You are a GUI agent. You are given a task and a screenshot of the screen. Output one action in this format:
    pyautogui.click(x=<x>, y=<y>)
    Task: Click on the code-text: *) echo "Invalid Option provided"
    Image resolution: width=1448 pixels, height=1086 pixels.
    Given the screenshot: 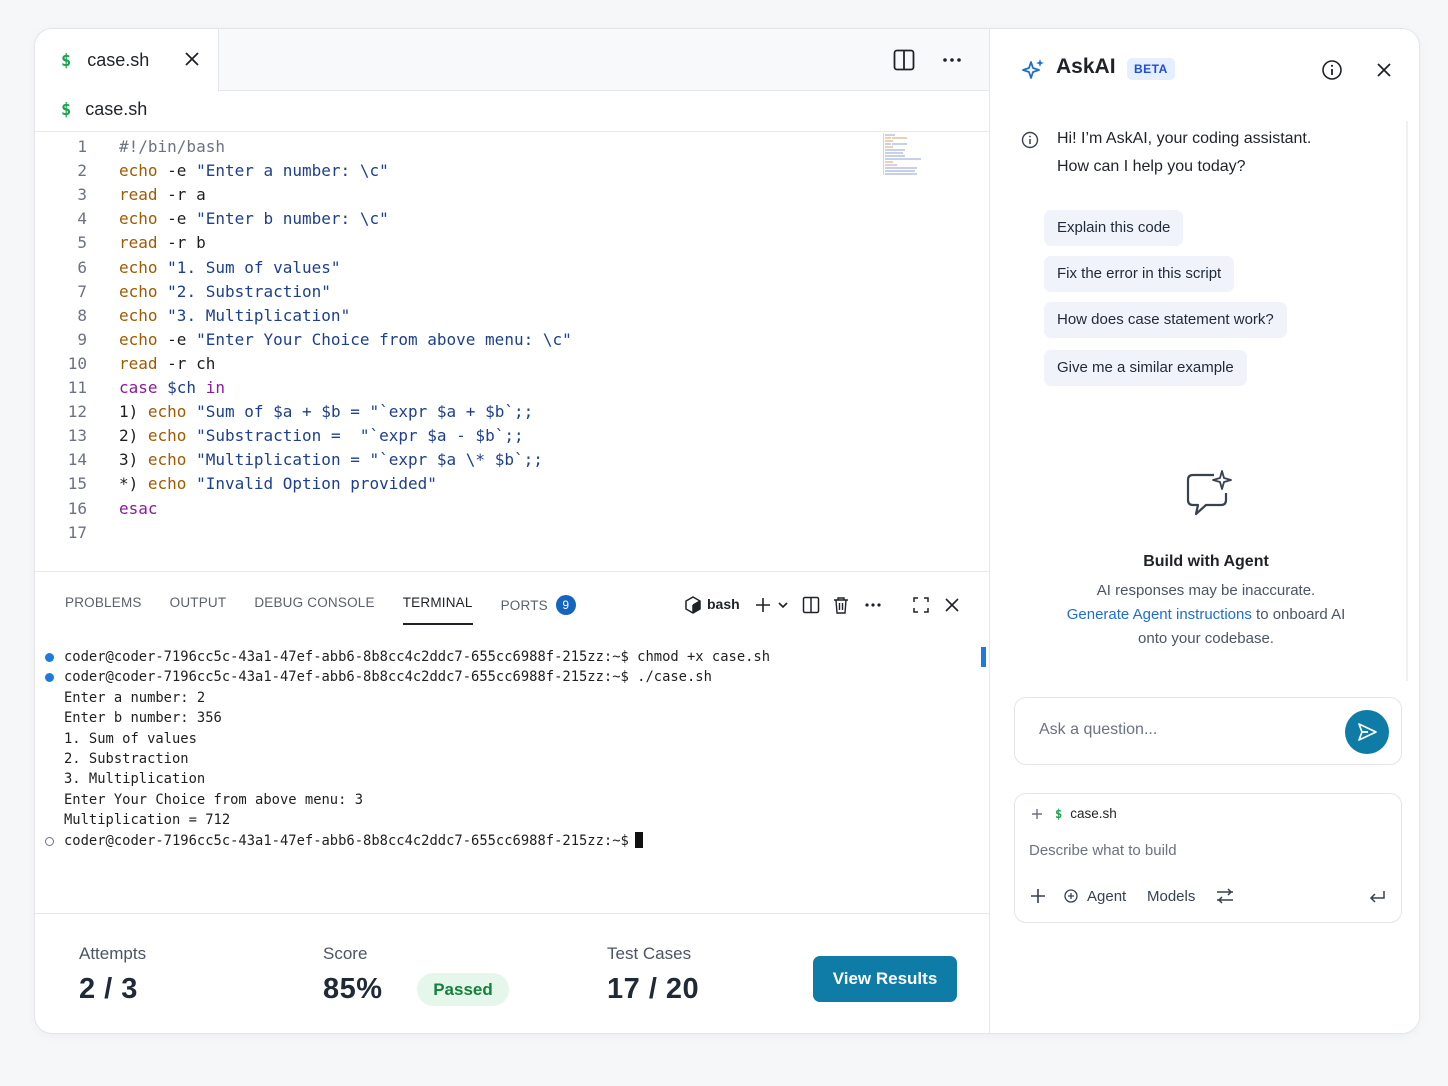 What is the action you would take?
    pyautogui.click(x=278, y=484)
    